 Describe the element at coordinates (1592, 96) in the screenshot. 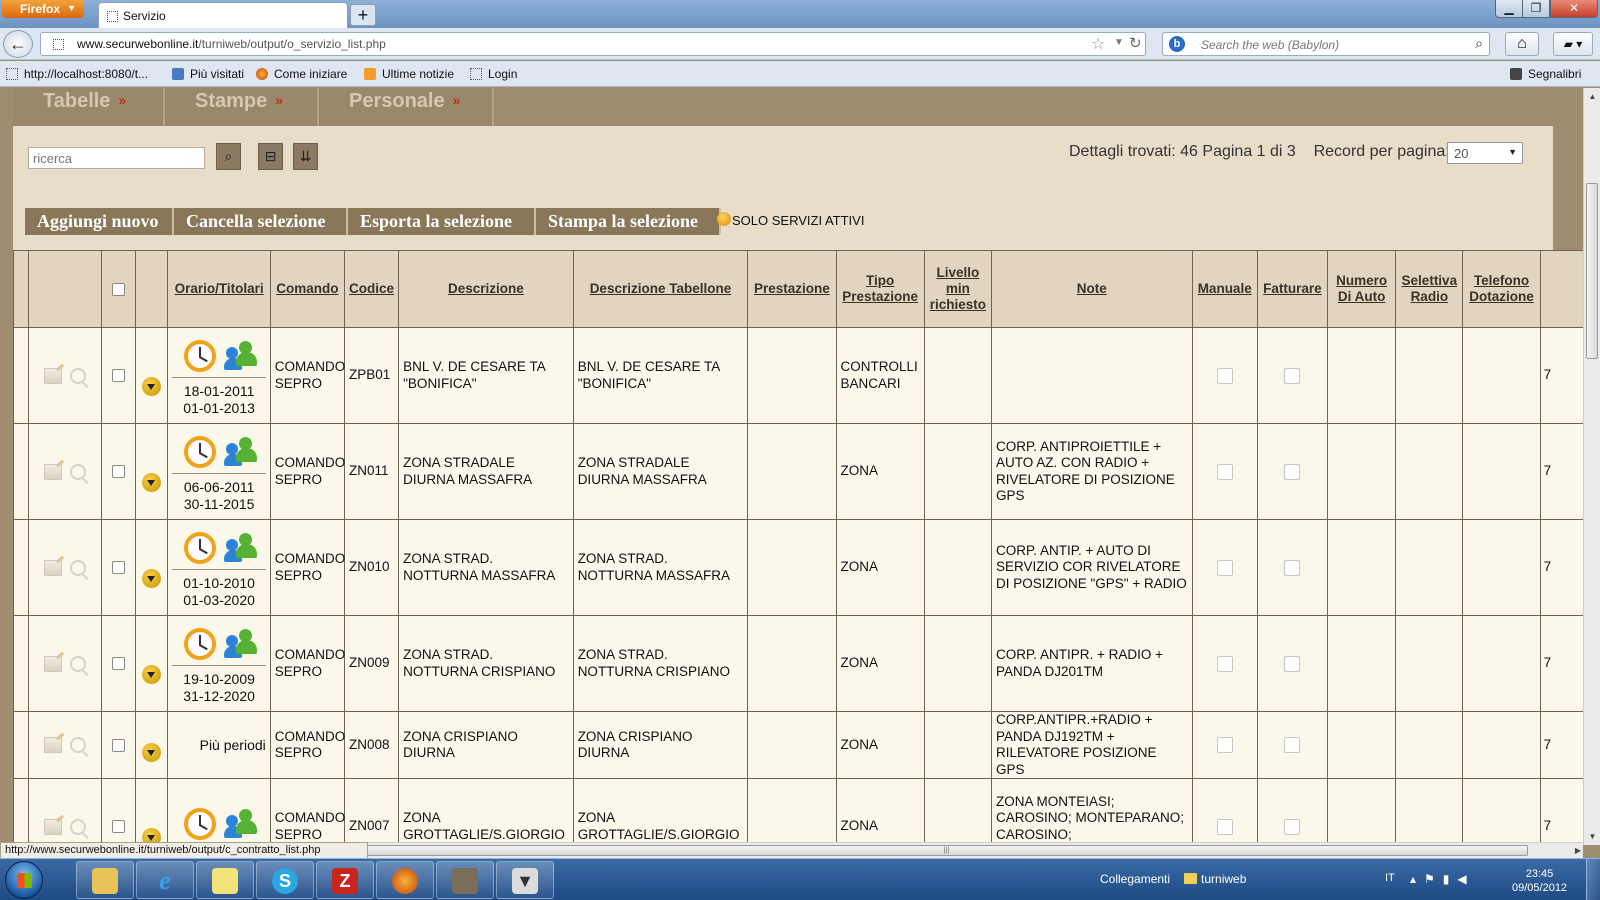

I see `scroll-up-icon: ▲` at that location.